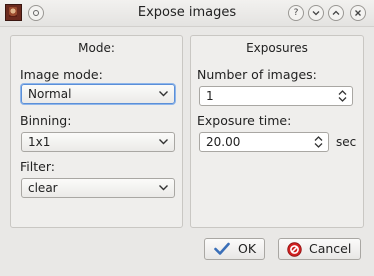 The width and height of the screenshot is (374, 276). What do you see at coordinates (39, 142) in the screenshot?
I see `binning-value: 1x1` at bounding box center [39, 142].